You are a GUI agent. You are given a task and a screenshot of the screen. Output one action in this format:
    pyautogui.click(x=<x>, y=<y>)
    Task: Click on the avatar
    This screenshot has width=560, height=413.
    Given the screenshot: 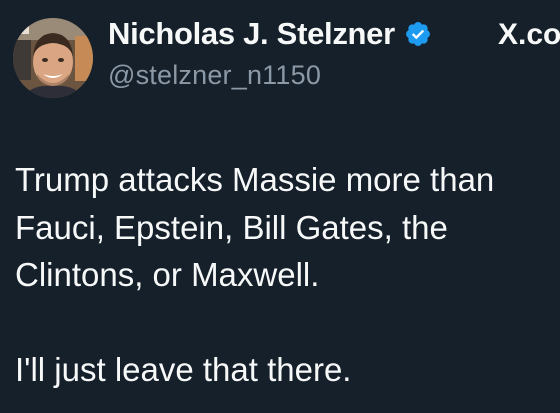 What is the action you would take?
    pyautogui.click(x=53, y=58)
    